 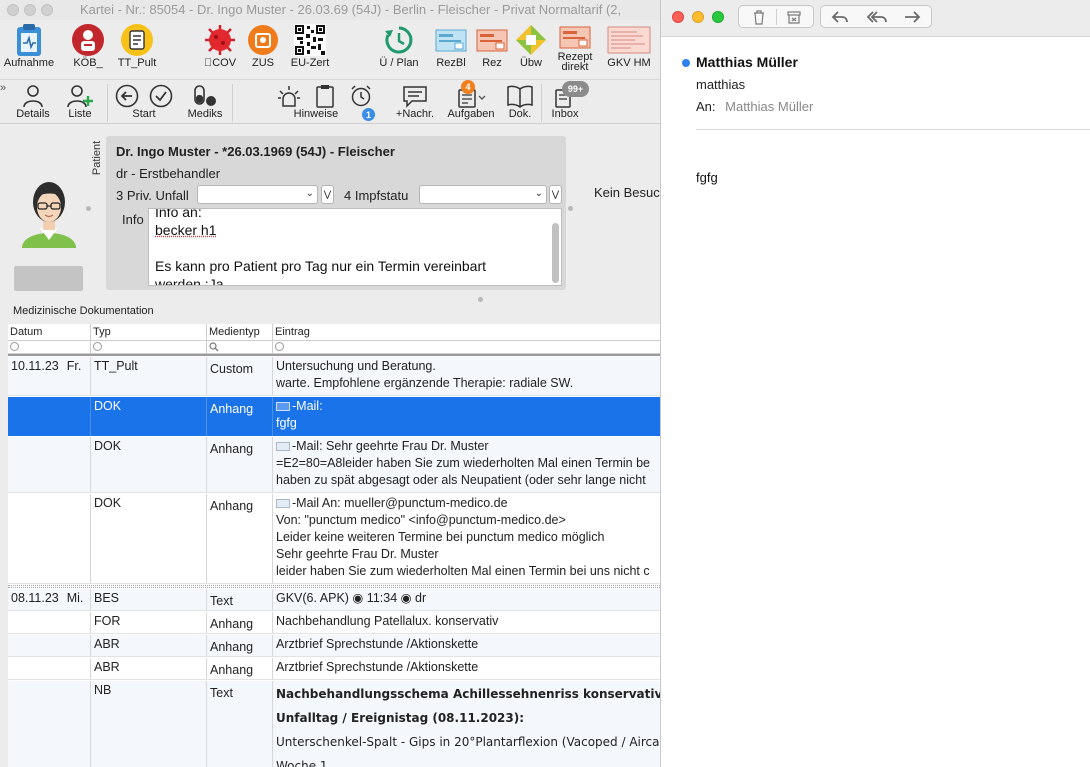 What do you see at coordinates (575, 89) in the screenshot?
I see `inbox-badge: 99+` at bounding box center [575, 89].